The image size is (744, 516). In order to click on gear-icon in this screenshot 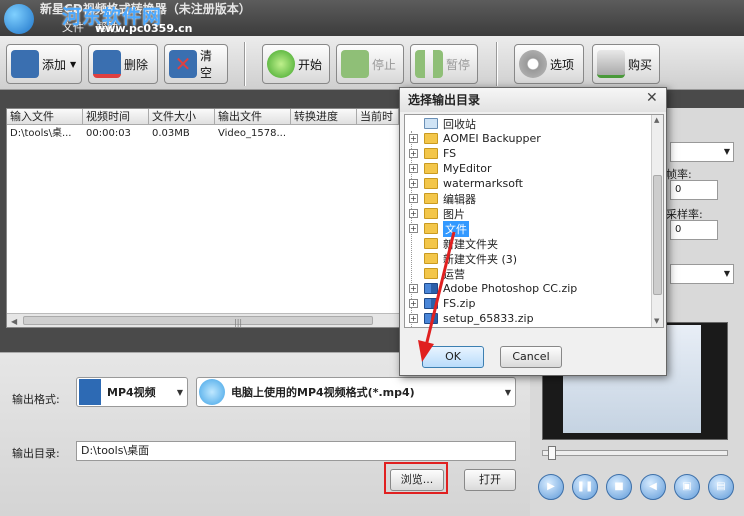, I will do `click(533, 64)`.